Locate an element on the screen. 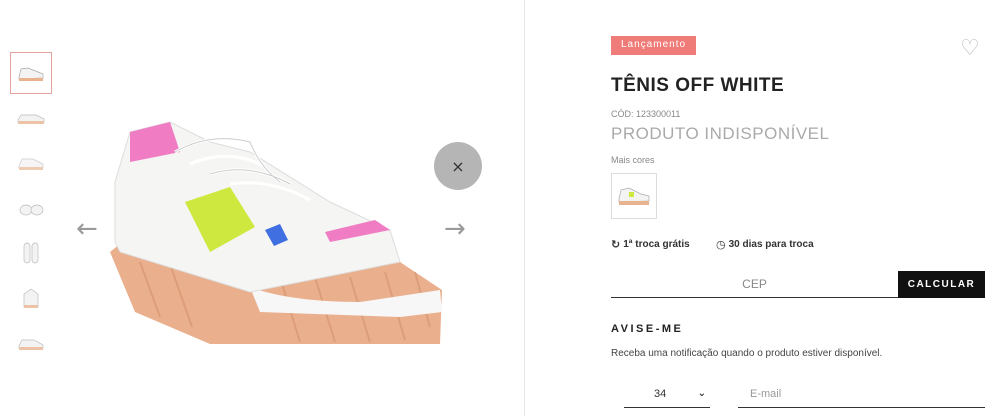 This screenshot has height=416, width=1000. color-swatch is located at coordinates (634, 196).